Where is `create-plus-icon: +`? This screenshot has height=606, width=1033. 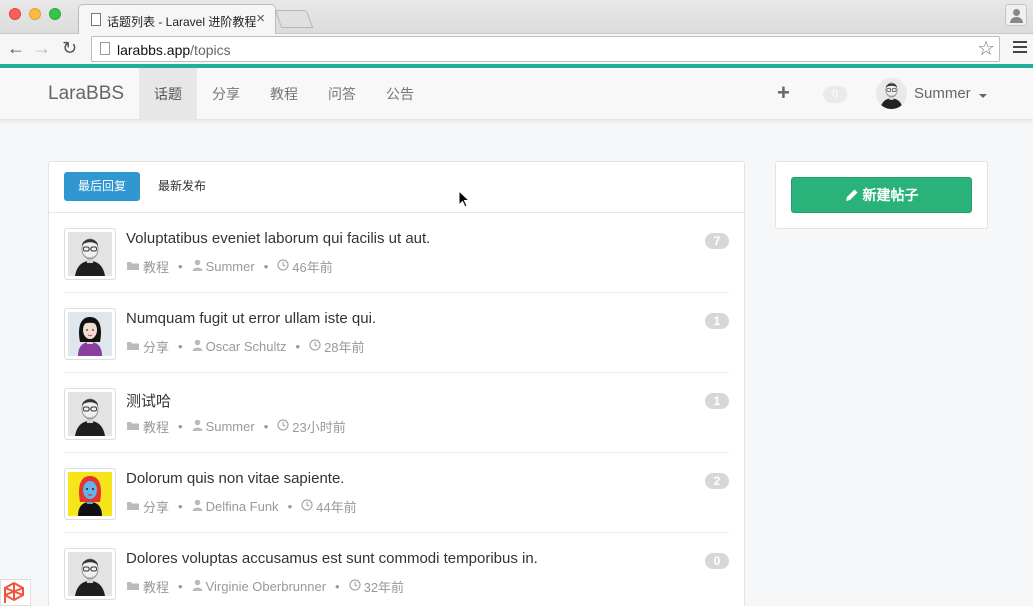
create-plus-icon: + is located at coordinates (783, 93).